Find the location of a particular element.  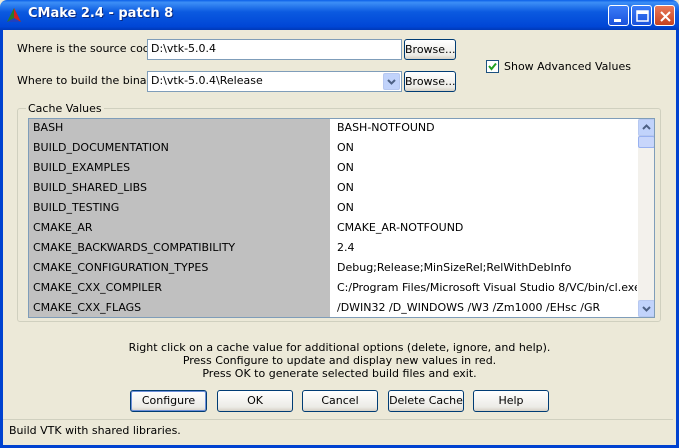

scroll-thumb is located at coordinates (646, 142).